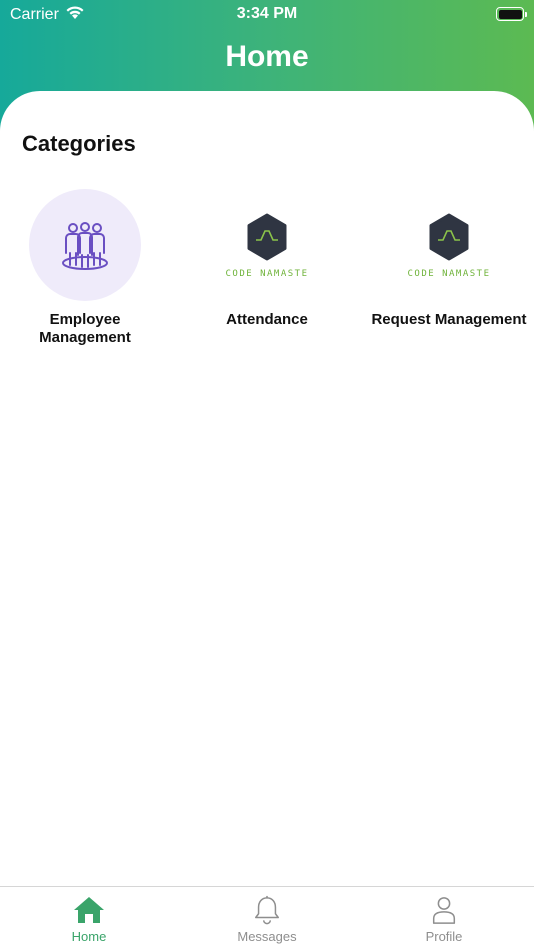 Image resolution: width=534 pixels, height=950 pixels. I want to click on tab-profile: Profile, so click(444, 919).